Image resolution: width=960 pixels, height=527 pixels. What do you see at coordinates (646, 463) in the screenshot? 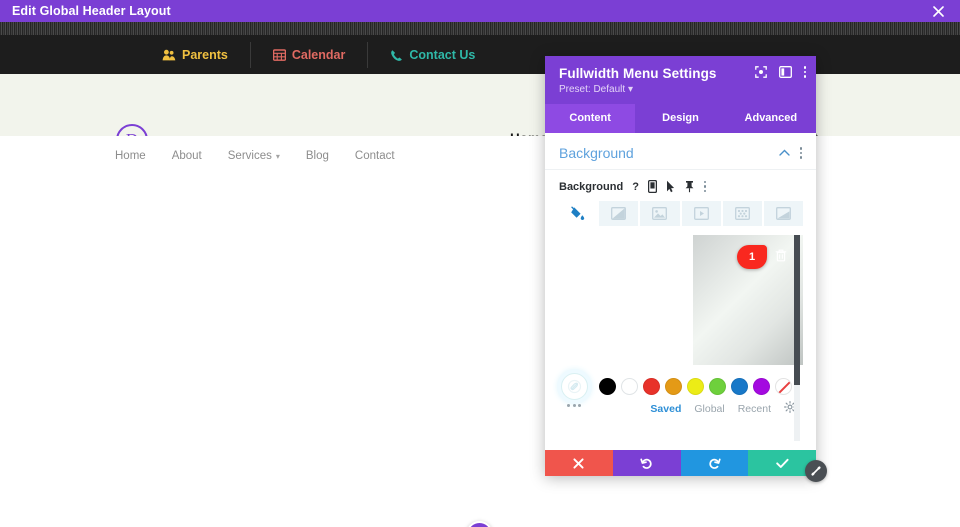
I see `undo-button` at bounding box center [646, 463].